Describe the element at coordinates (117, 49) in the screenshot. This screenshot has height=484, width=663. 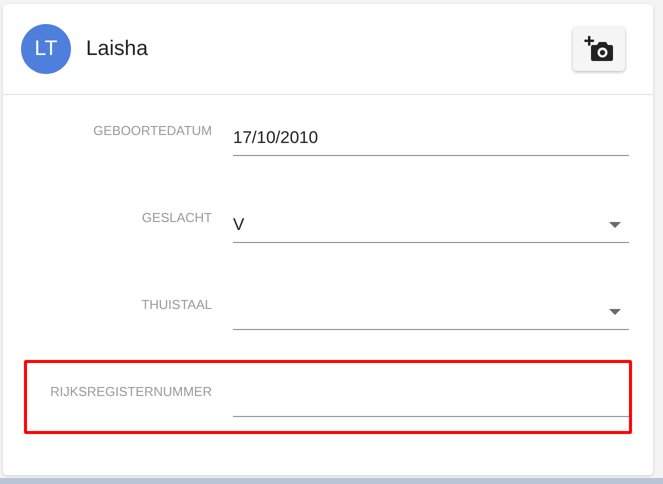
I see `profile-name: Laisha` at that location.